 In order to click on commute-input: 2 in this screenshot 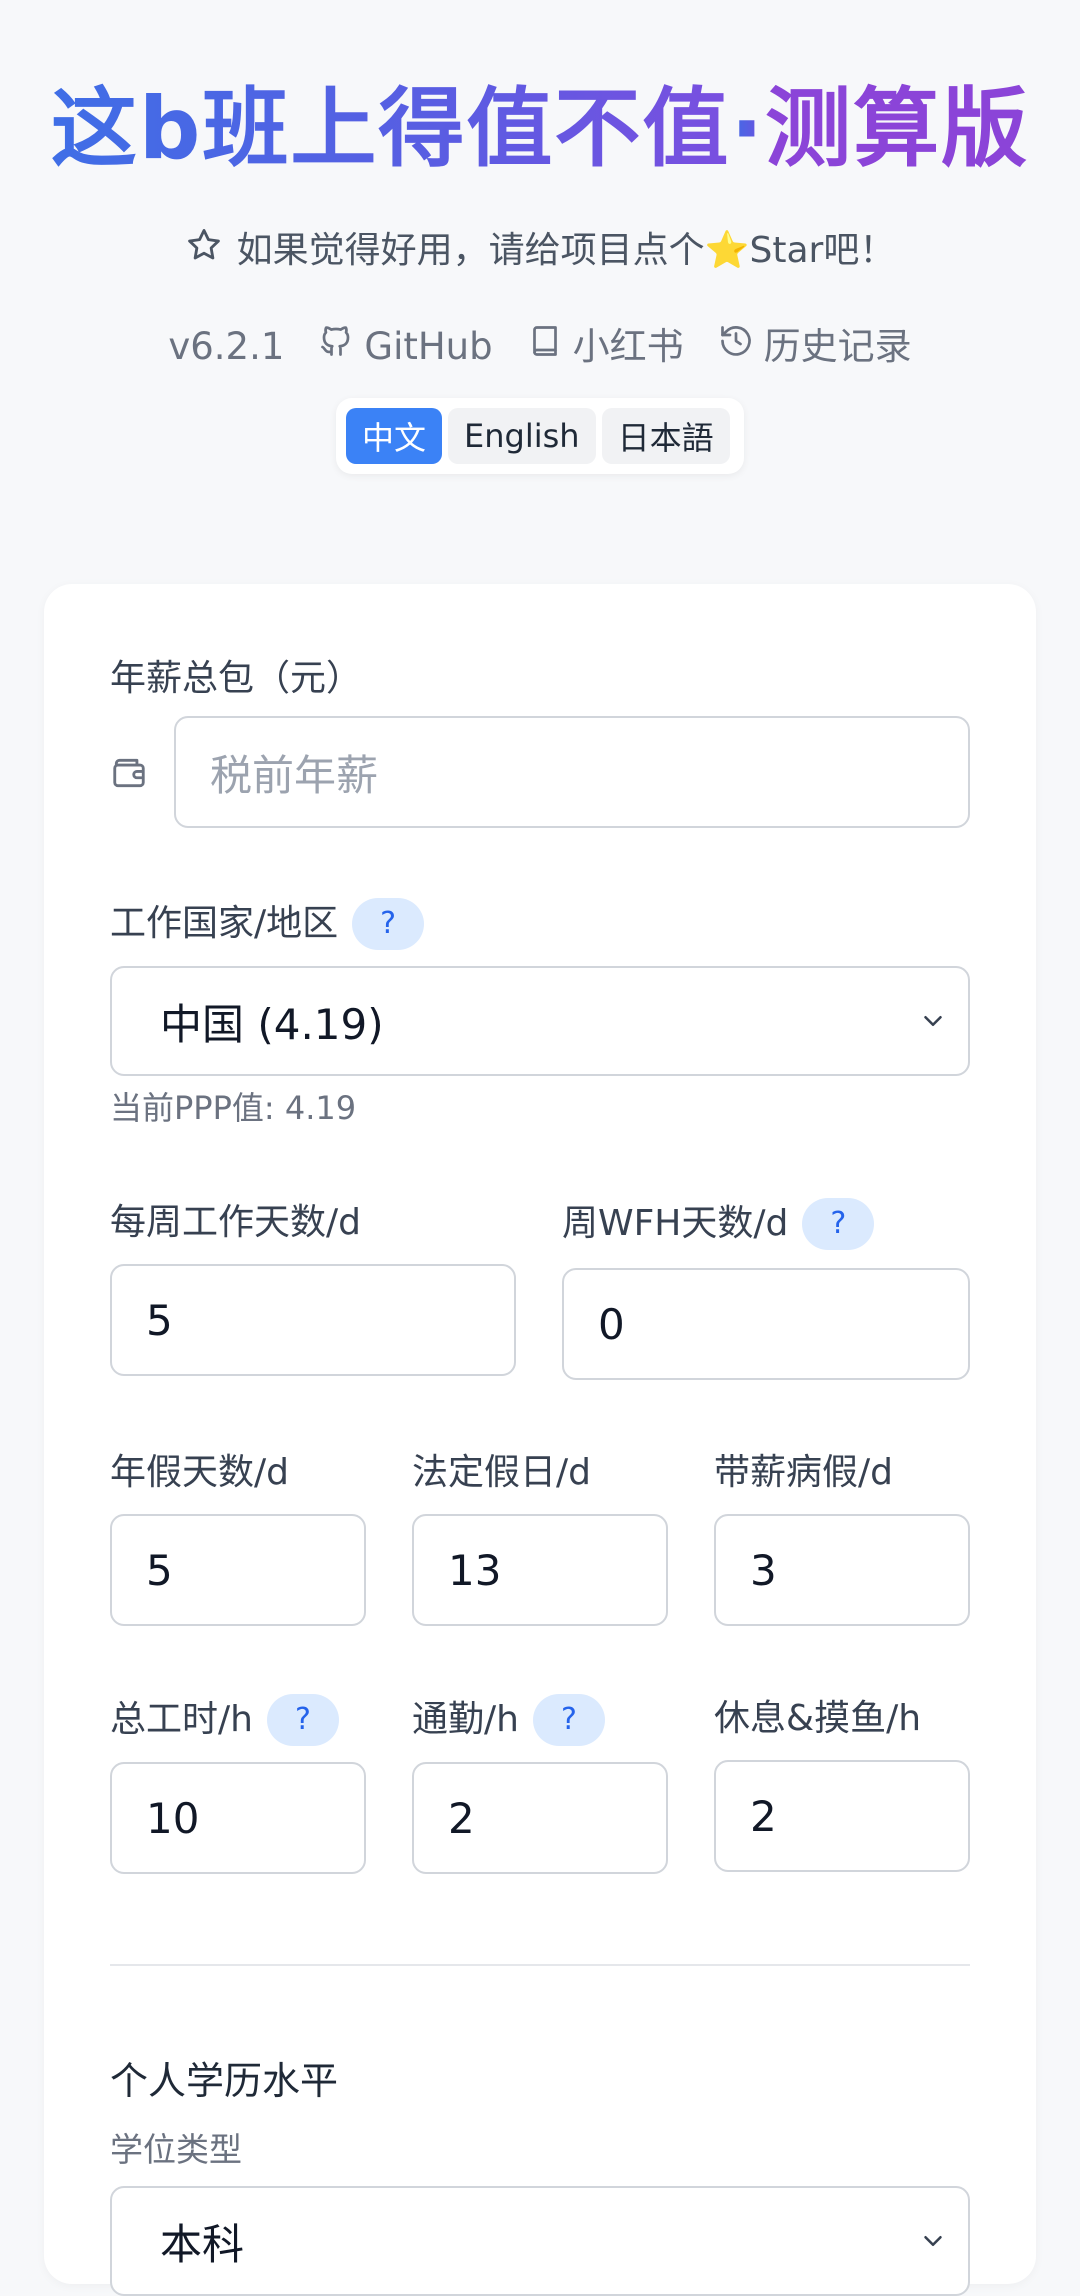, I will do `click(540, 1818)`.